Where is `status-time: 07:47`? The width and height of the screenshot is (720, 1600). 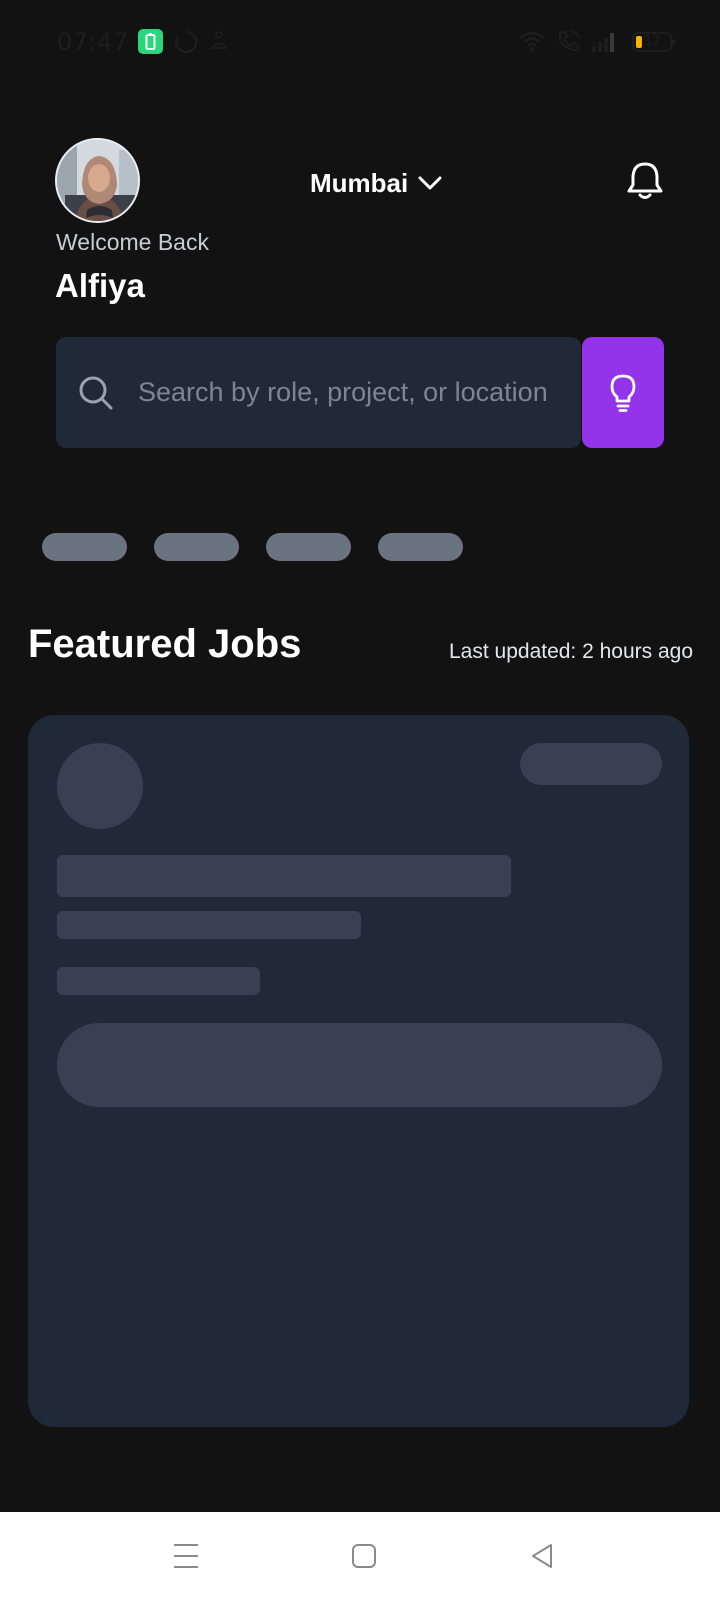 status-time: 07:47 is located at coordinates (93, 42).